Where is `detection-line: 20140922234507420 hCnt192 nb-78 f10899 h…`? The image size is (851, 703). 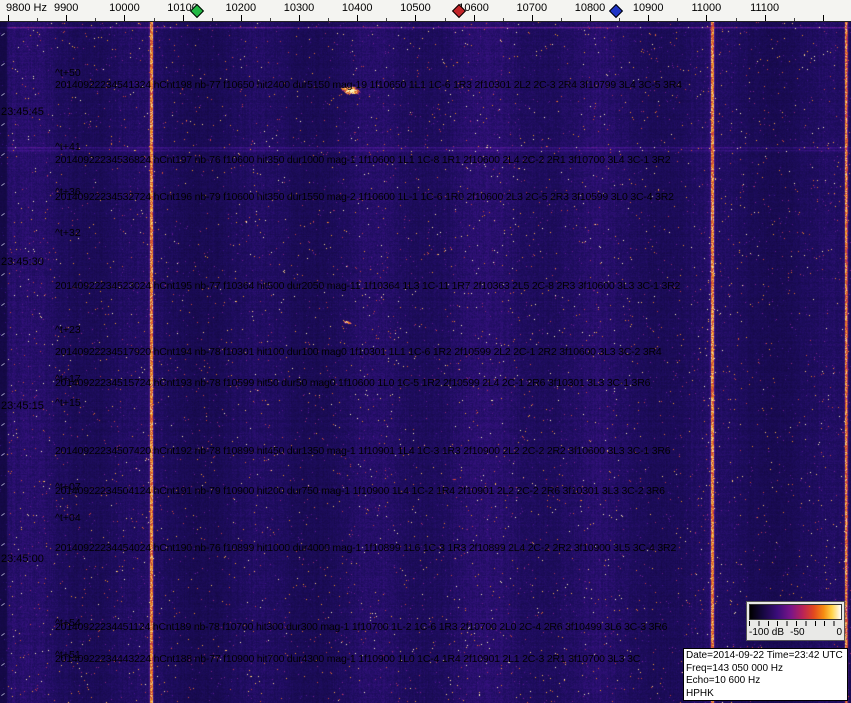
detection-line: 20140922234507420 hCnt192 nb-78 f10899 h… is located at coordinates (363, 451).